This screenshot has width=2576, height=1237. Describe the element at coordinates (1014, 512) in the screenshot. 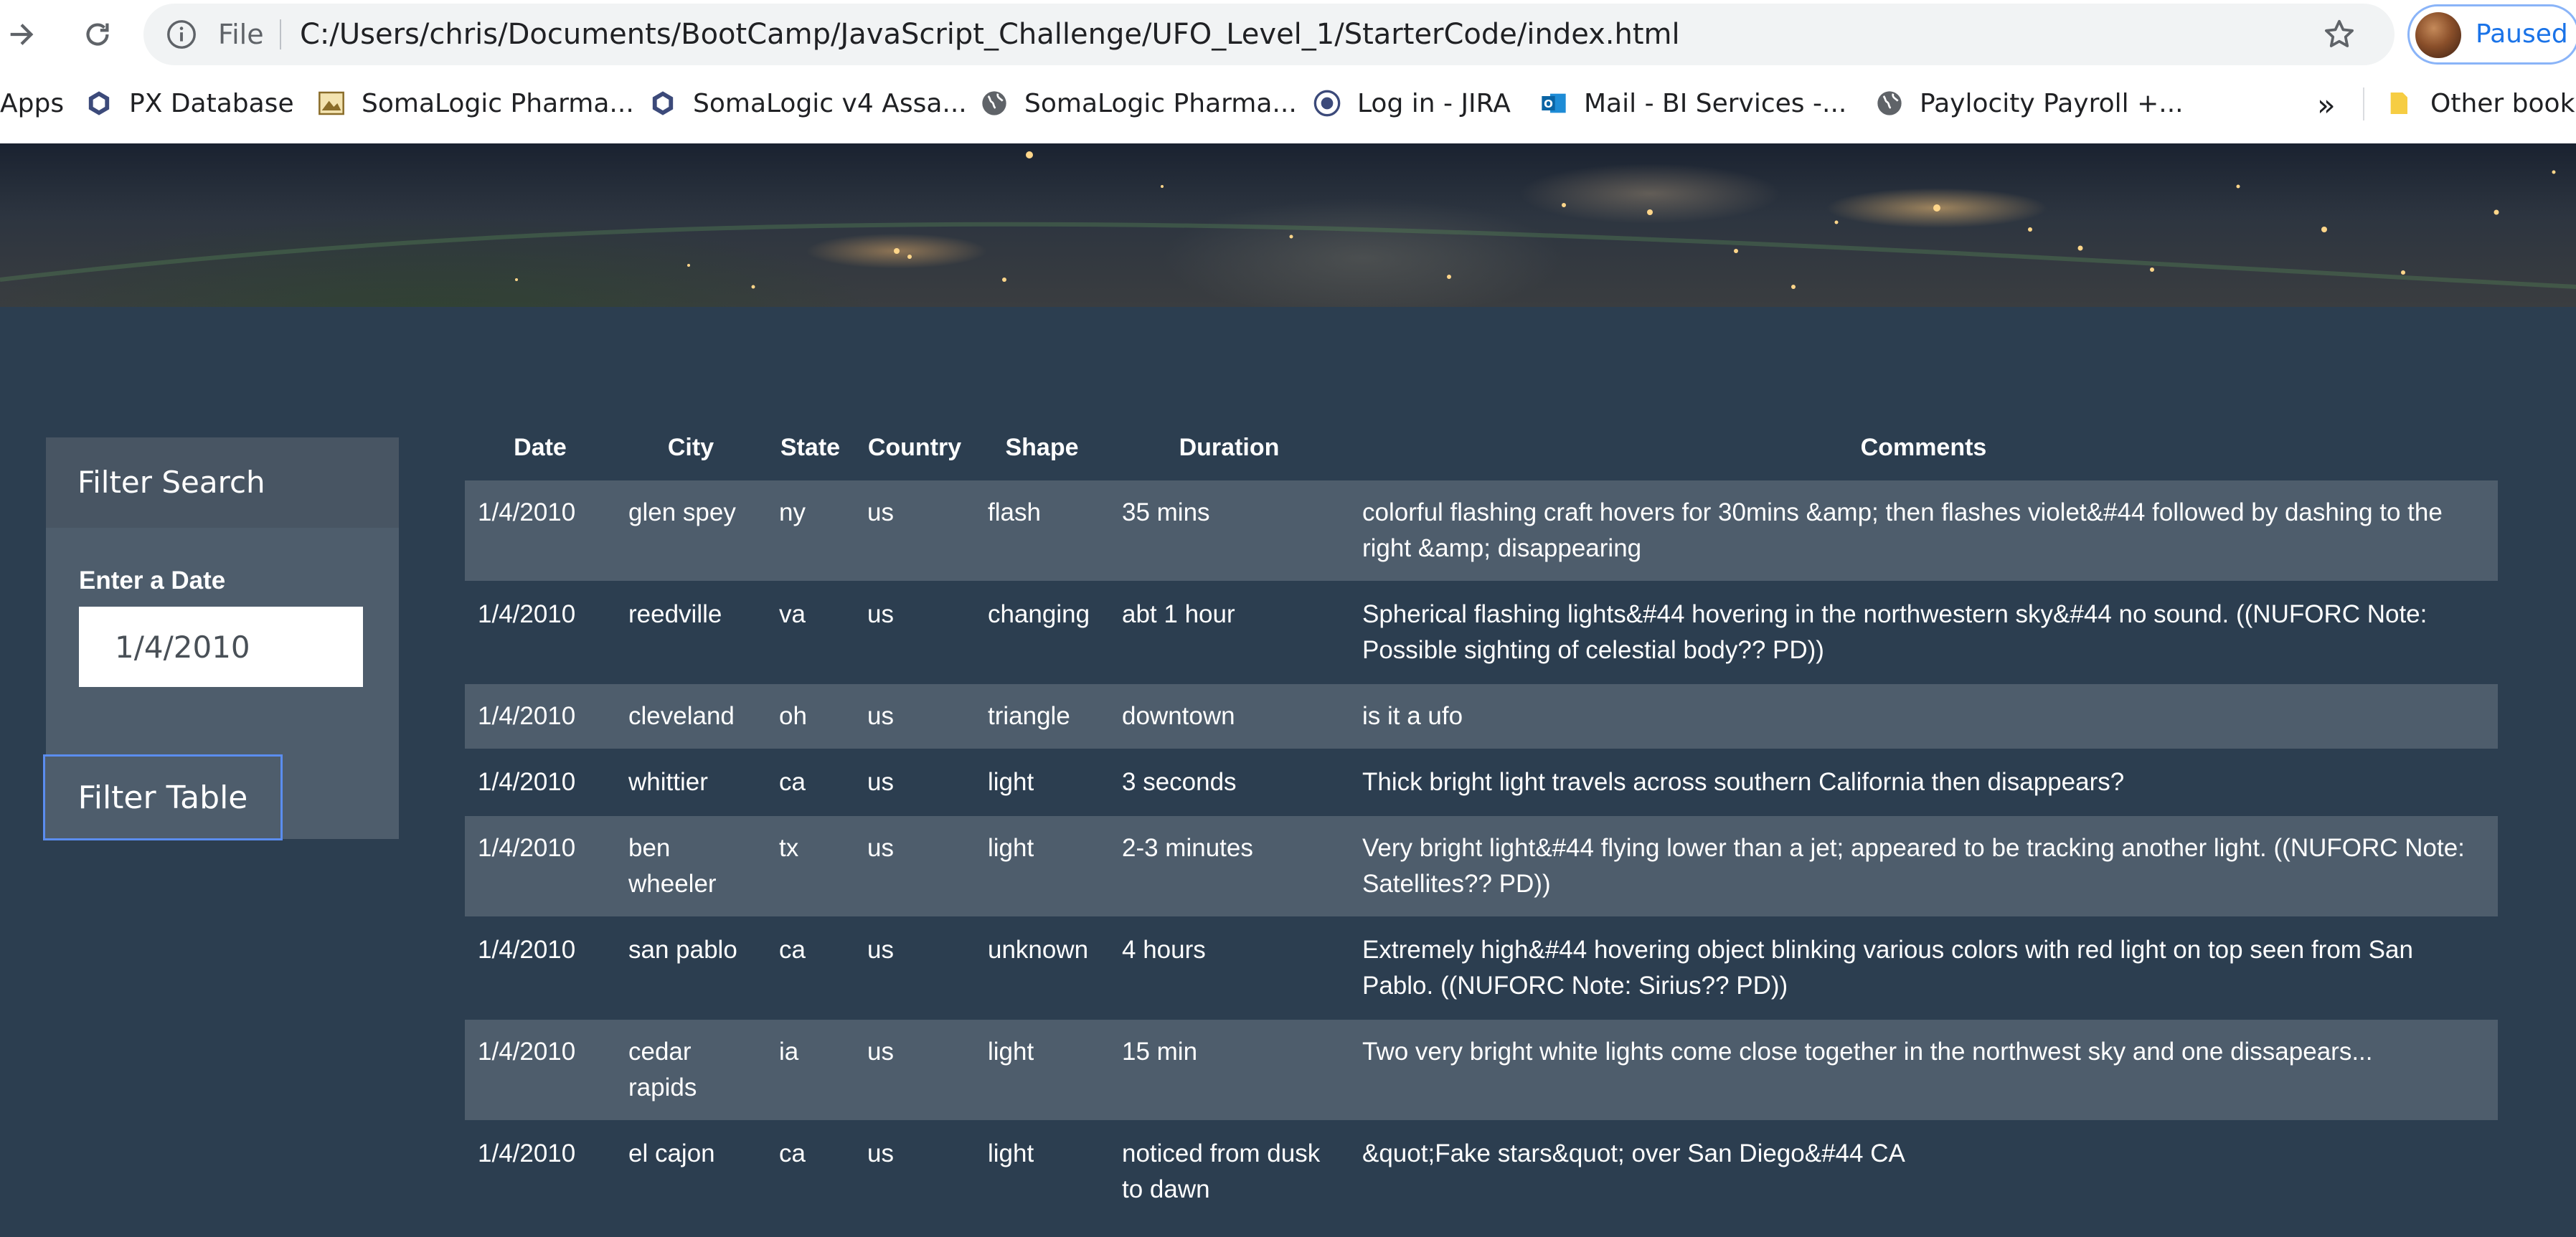

I see `cell-shape: flash` at that location.